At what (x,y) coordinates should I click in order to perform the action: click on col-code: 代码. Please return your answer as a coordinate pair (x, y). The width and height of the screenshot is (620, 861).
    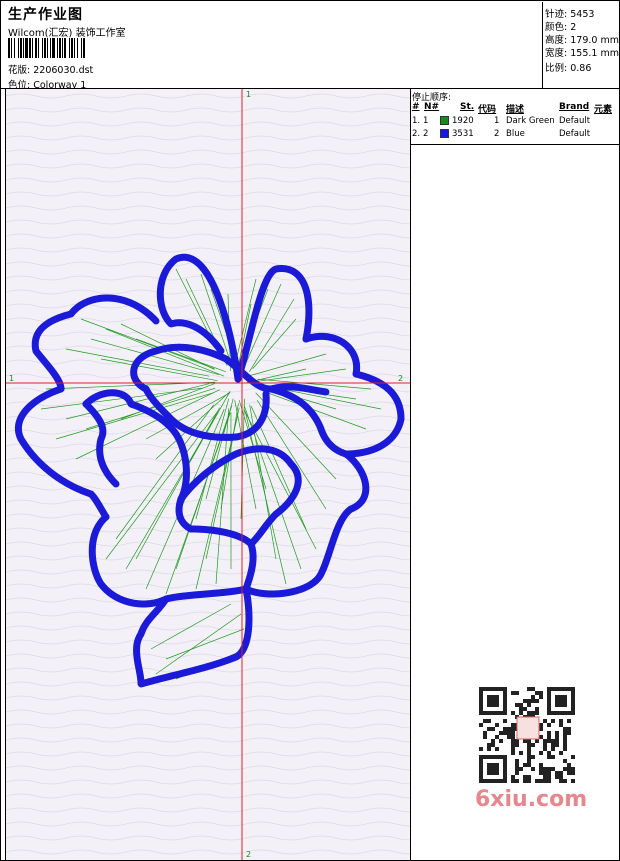
    Looking at the image, I should click on (487, 110).